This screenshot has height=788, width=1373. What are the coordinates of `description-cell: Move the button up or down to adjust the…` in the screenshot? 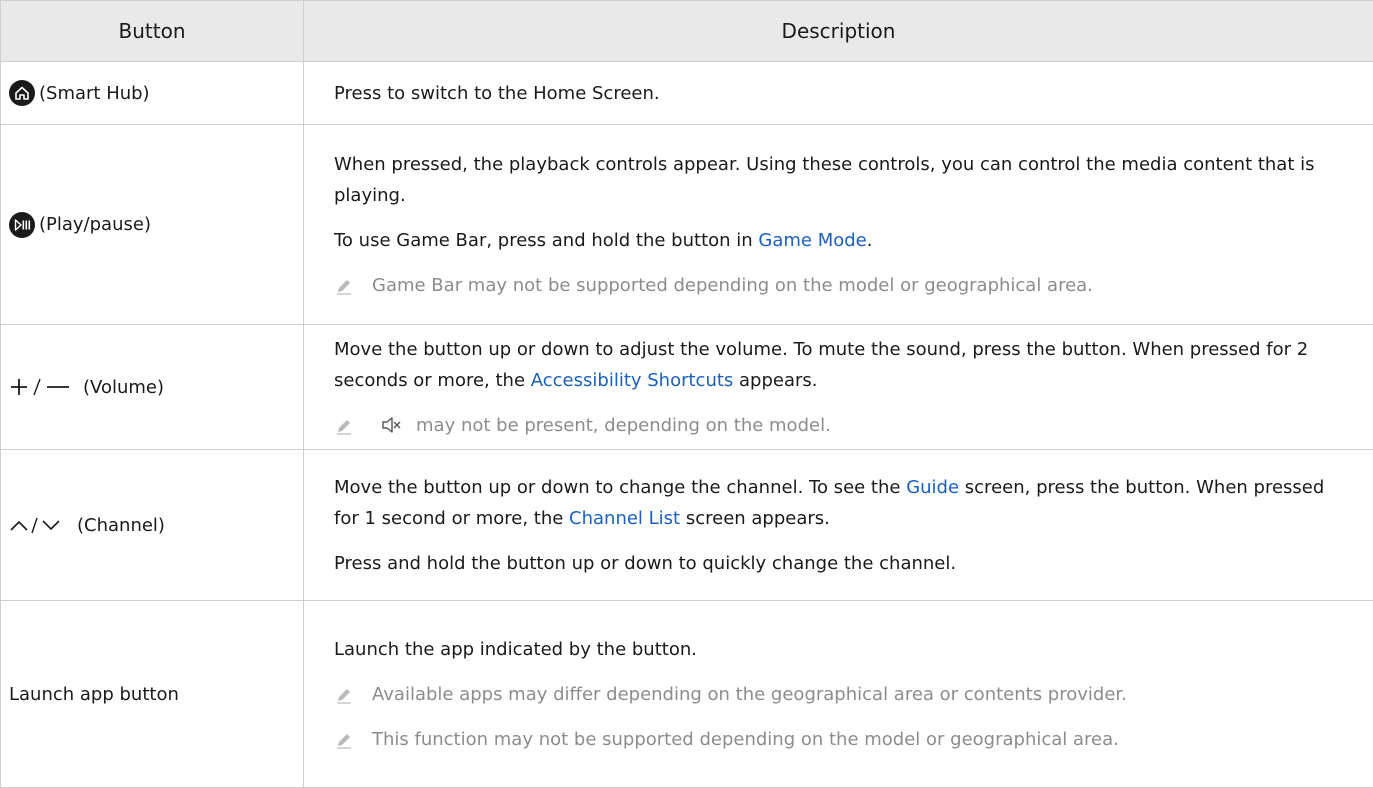 It's located at (838, 387).